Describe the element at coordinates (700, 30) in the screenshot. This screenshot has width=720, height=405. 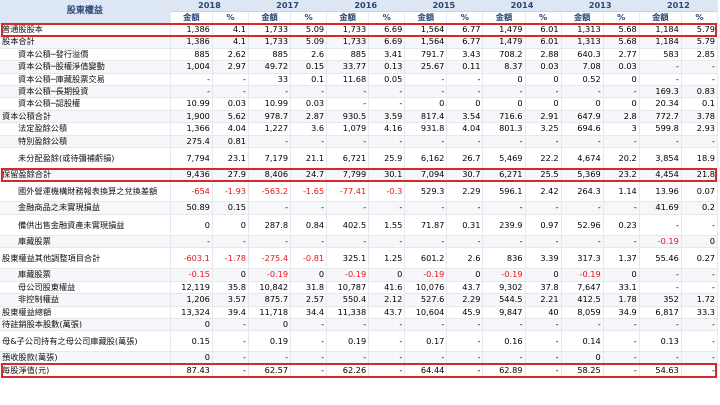
I see `percent-cell: 5.79` at that location.